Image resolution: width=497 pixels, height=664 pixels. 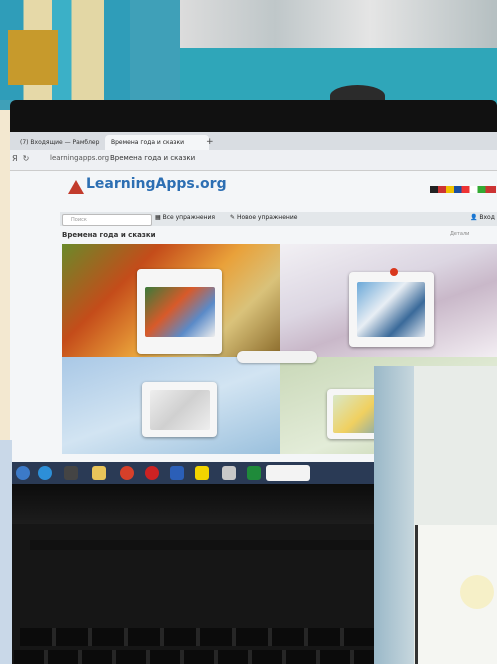 What do you see at coordinates (459, 234) in the screenshot?
I see `details-link: Детали` at bounding box center [459, 234].